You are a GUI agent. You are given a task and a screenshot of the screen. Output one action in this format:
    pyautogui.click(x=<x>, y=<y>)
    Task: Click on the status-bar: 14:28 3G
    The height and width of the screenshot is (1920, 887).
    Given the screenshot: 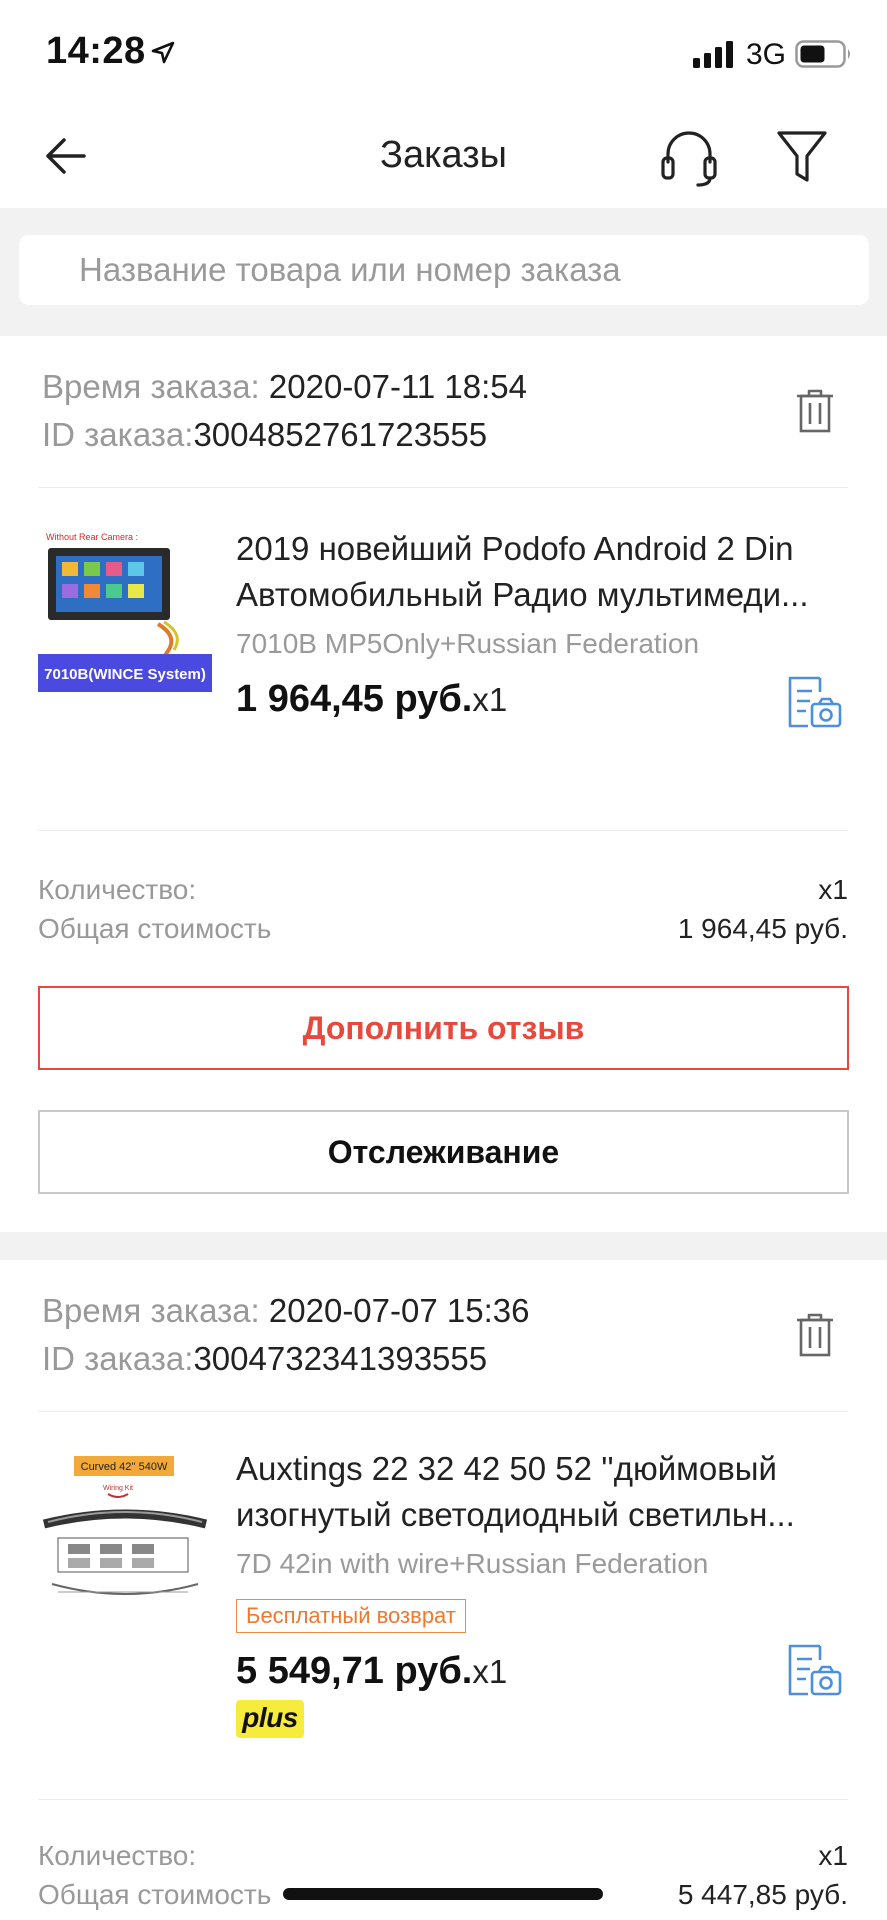 What is the action you would take?
    pyautogui.click(x=443, y=50)
    